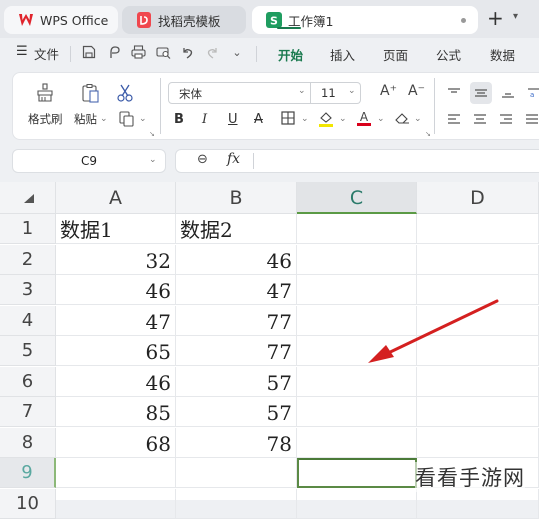 The height and width of the screenshot is (519, 539). What do you see at coordinates (237, 52) in the screenshot?
I see `more-chevron-icon: ⌄` at bounding box center [237, 52].